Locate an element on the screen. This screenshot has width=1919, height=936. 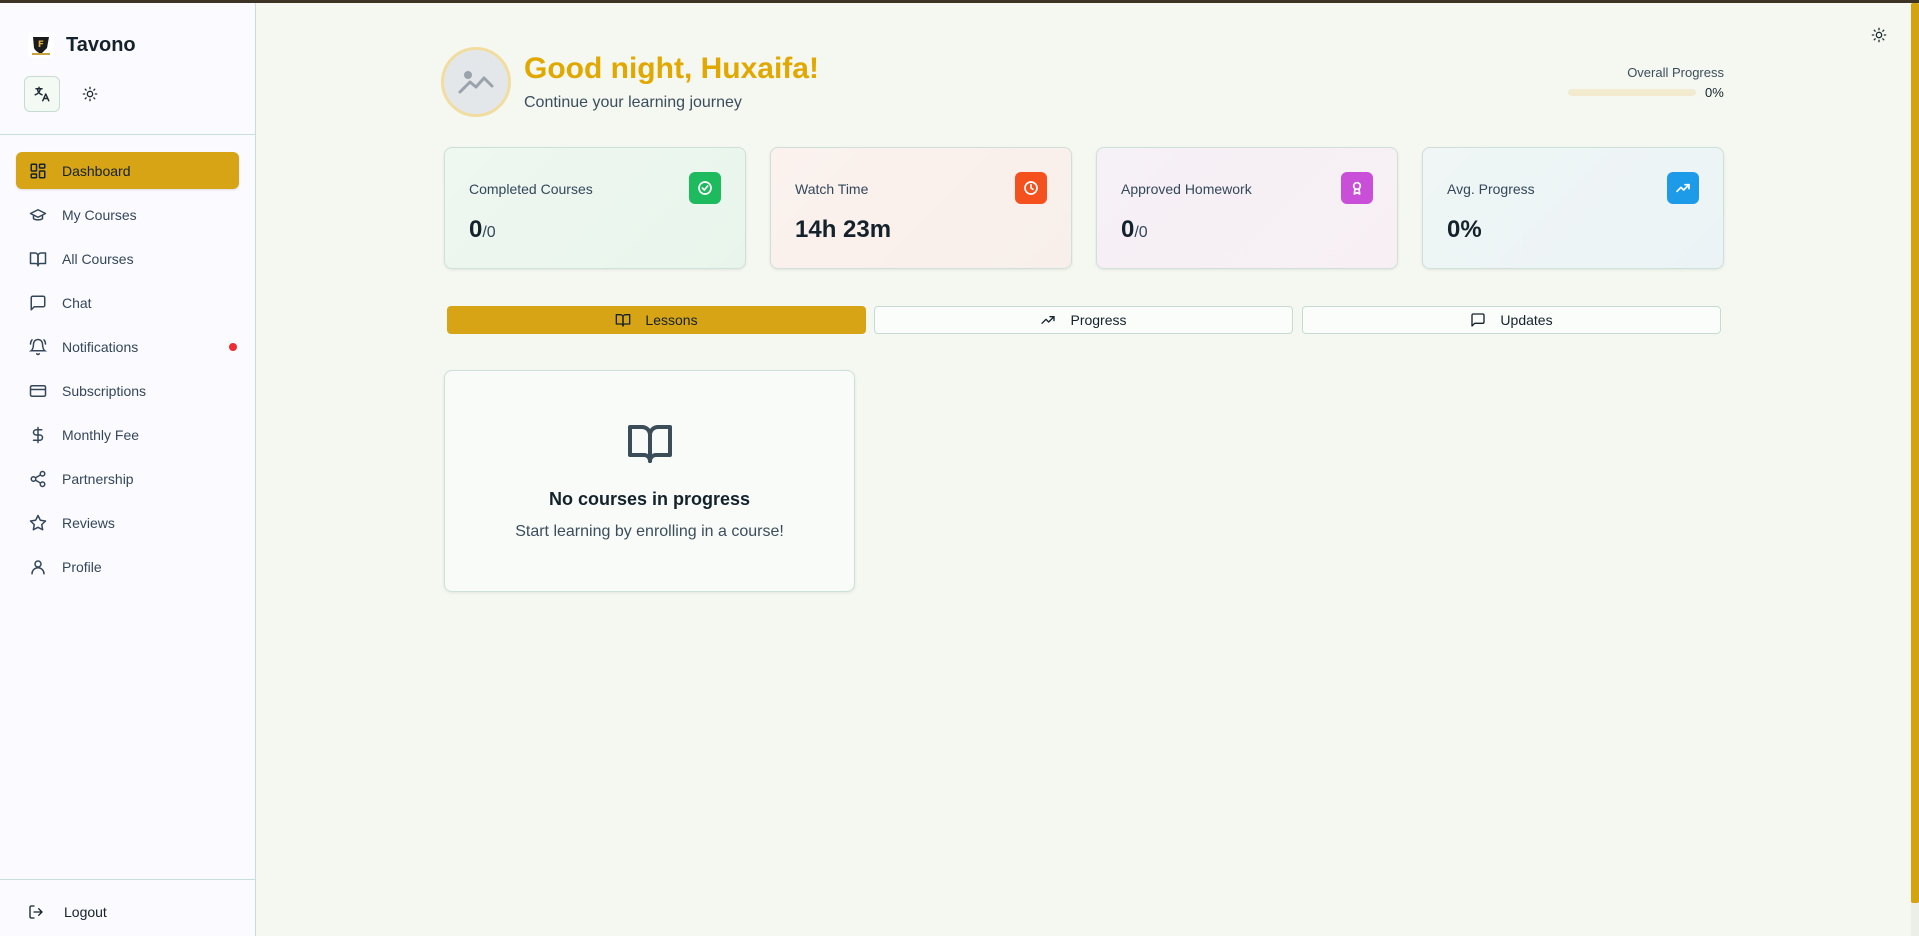
credit-card-icon is located at coordinates (38, 391).